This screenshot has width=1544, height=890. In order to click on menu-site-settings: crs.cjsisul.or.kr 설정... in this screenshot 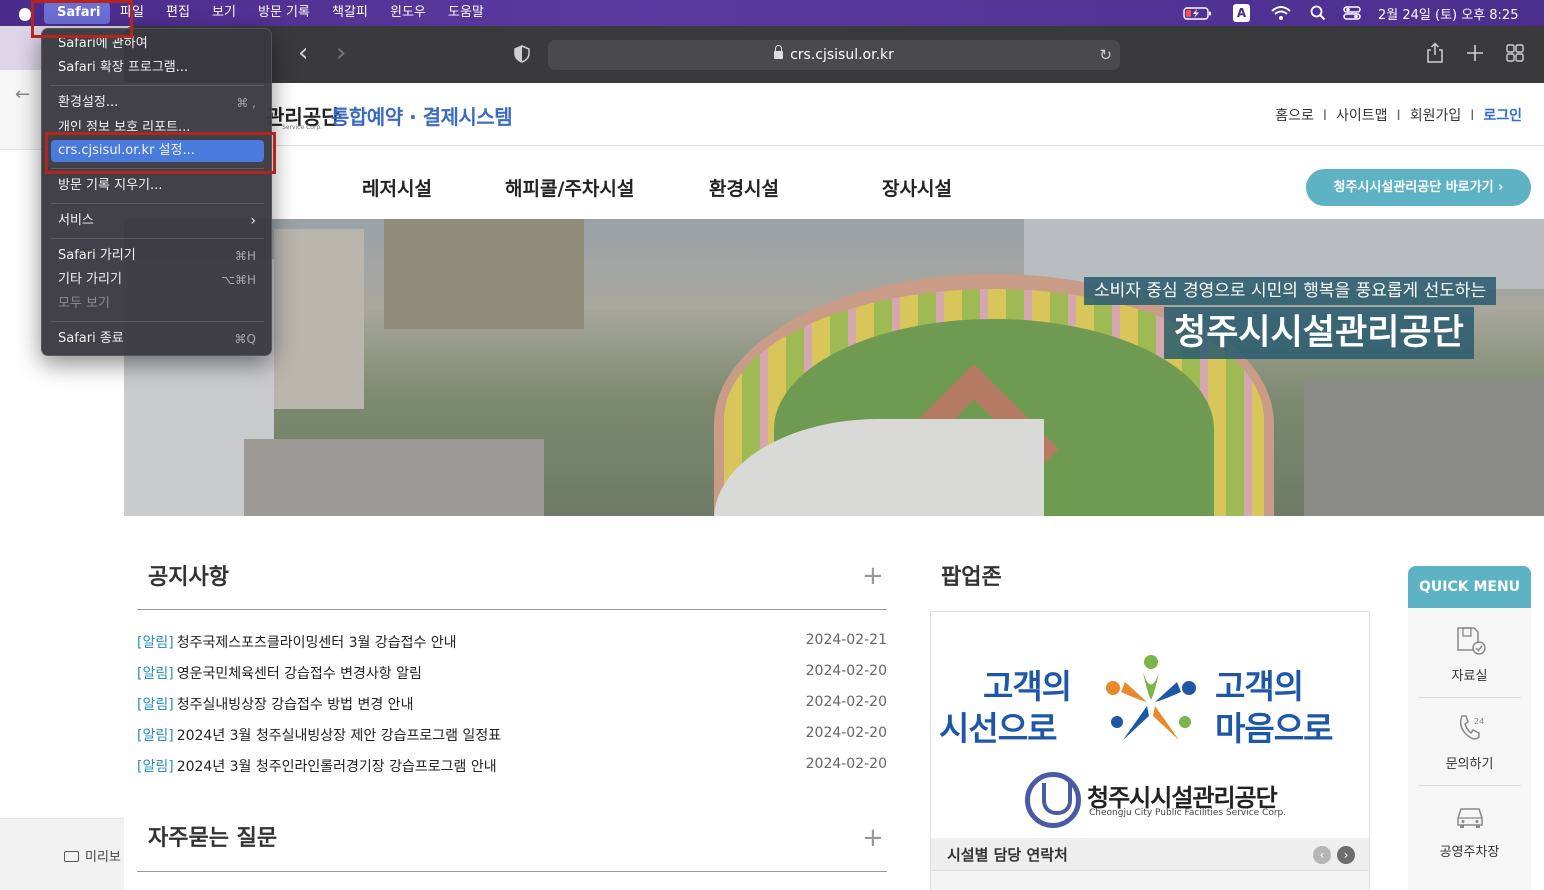, I will do `click(157, 151)`.